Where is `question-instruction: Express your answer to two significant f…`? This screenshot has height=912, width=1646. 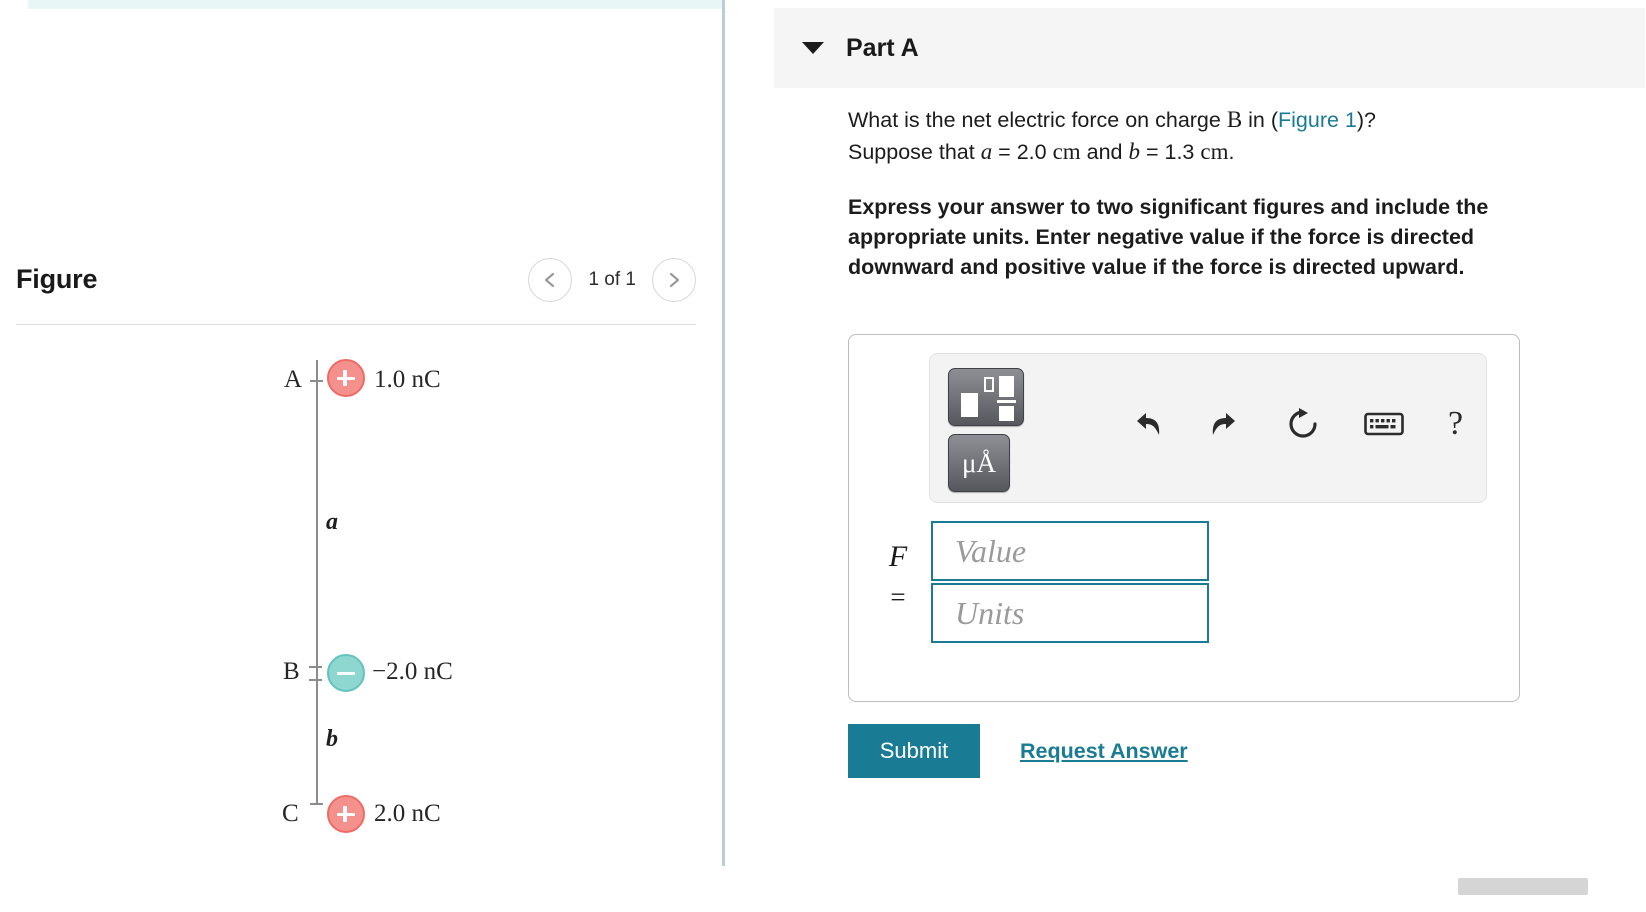 question-instruction: Express your answer to two significant f… is located at coordinates (1168, 237).